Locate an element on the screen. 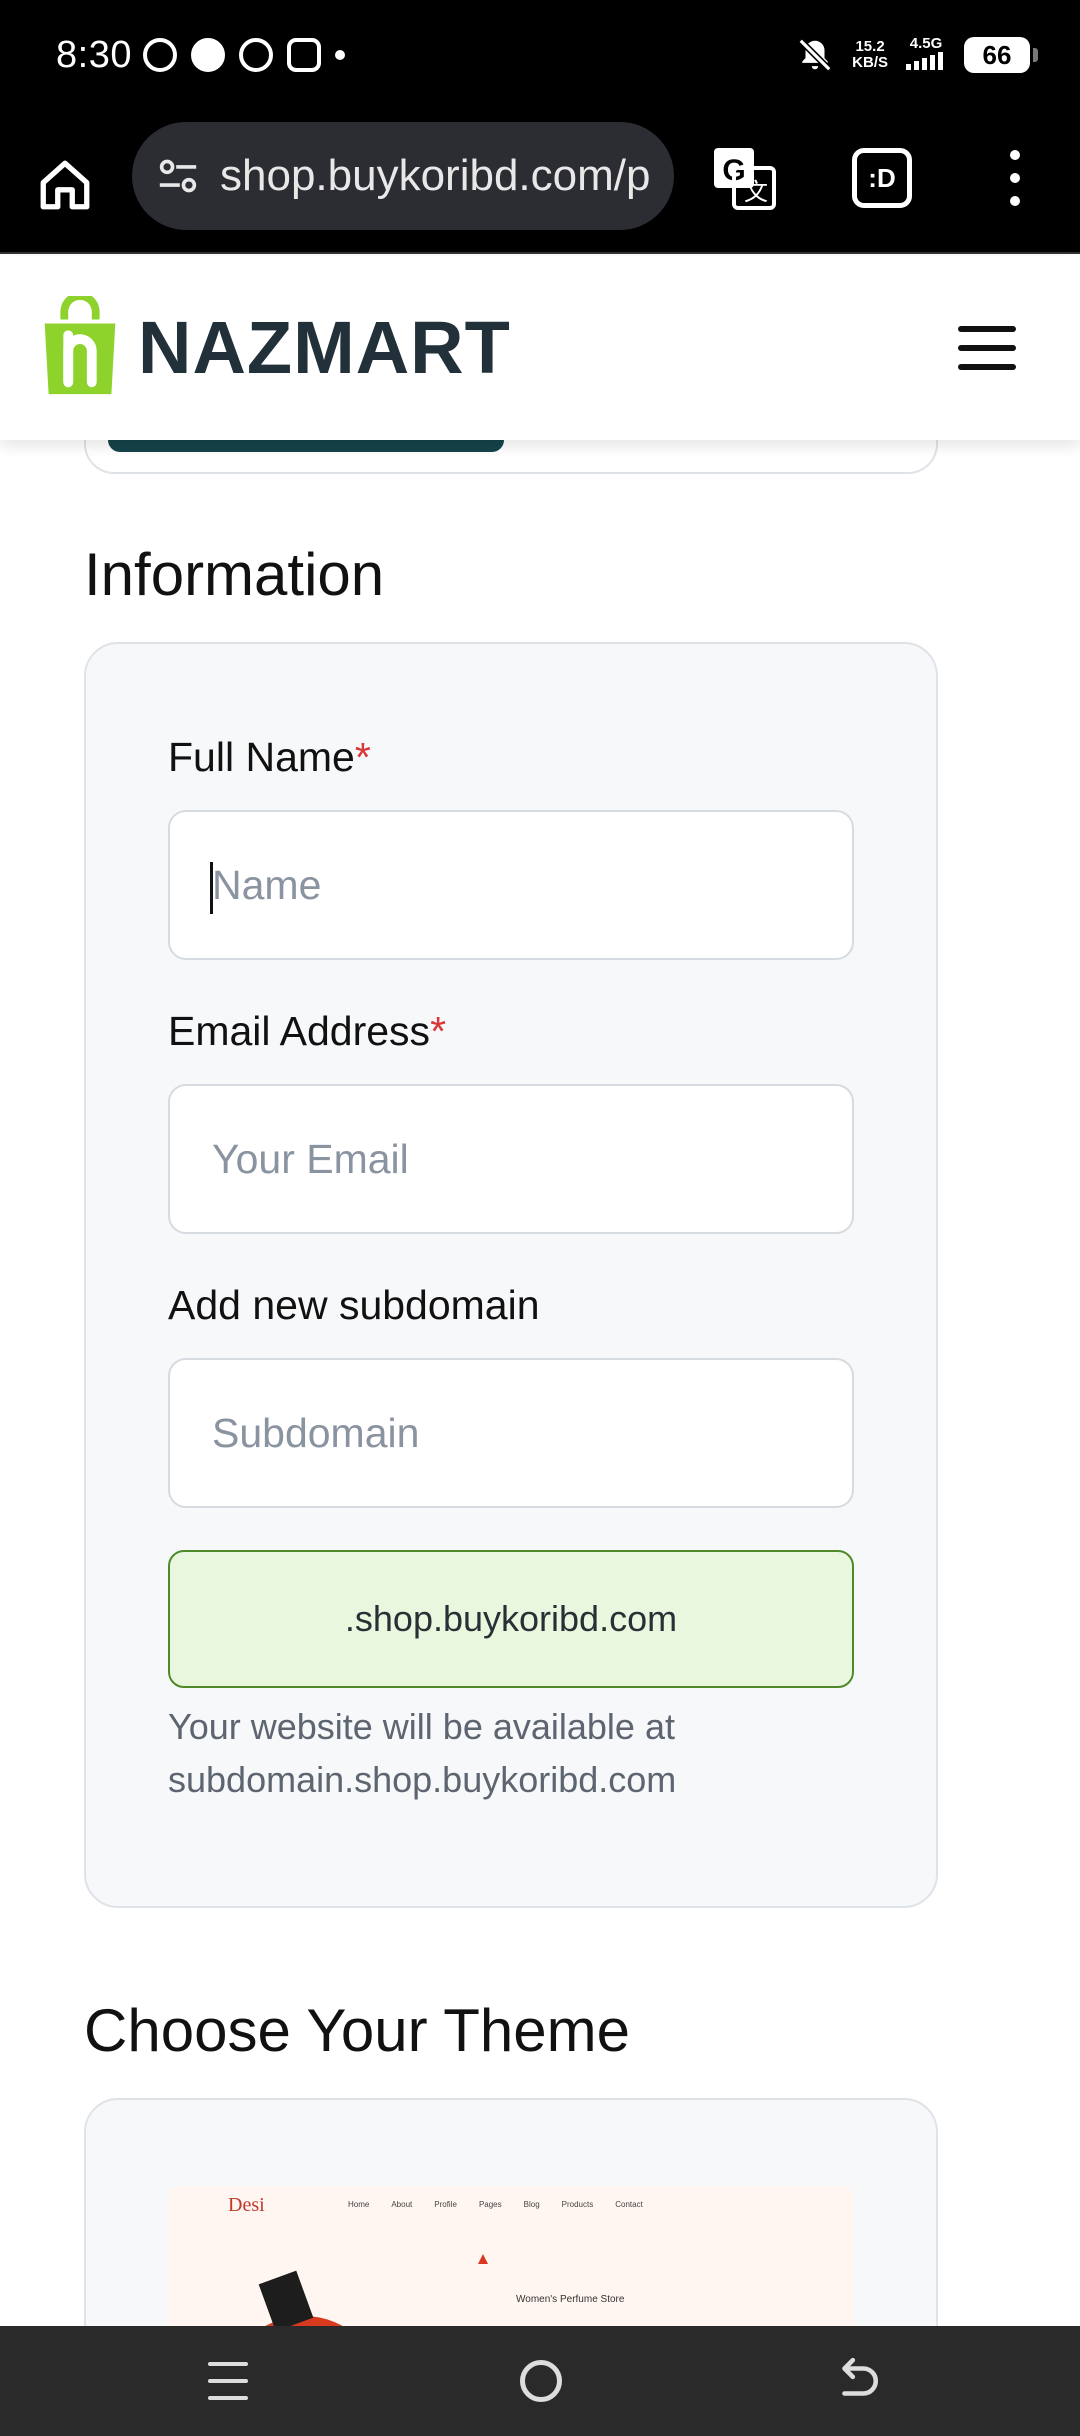  home-icon is located at coordinates (65, 185).